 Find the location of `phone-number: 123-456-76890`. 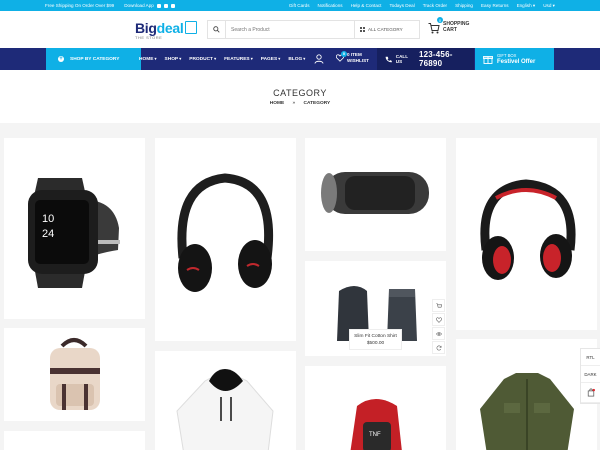

phone-number: 123-456-76890 is located at coordinates (435, 59).